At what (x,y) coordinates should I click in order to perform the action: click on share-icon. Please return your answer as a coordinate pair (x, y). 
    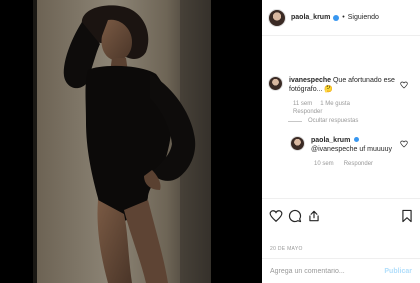
    Looking at the image, I should click on (314, 216).